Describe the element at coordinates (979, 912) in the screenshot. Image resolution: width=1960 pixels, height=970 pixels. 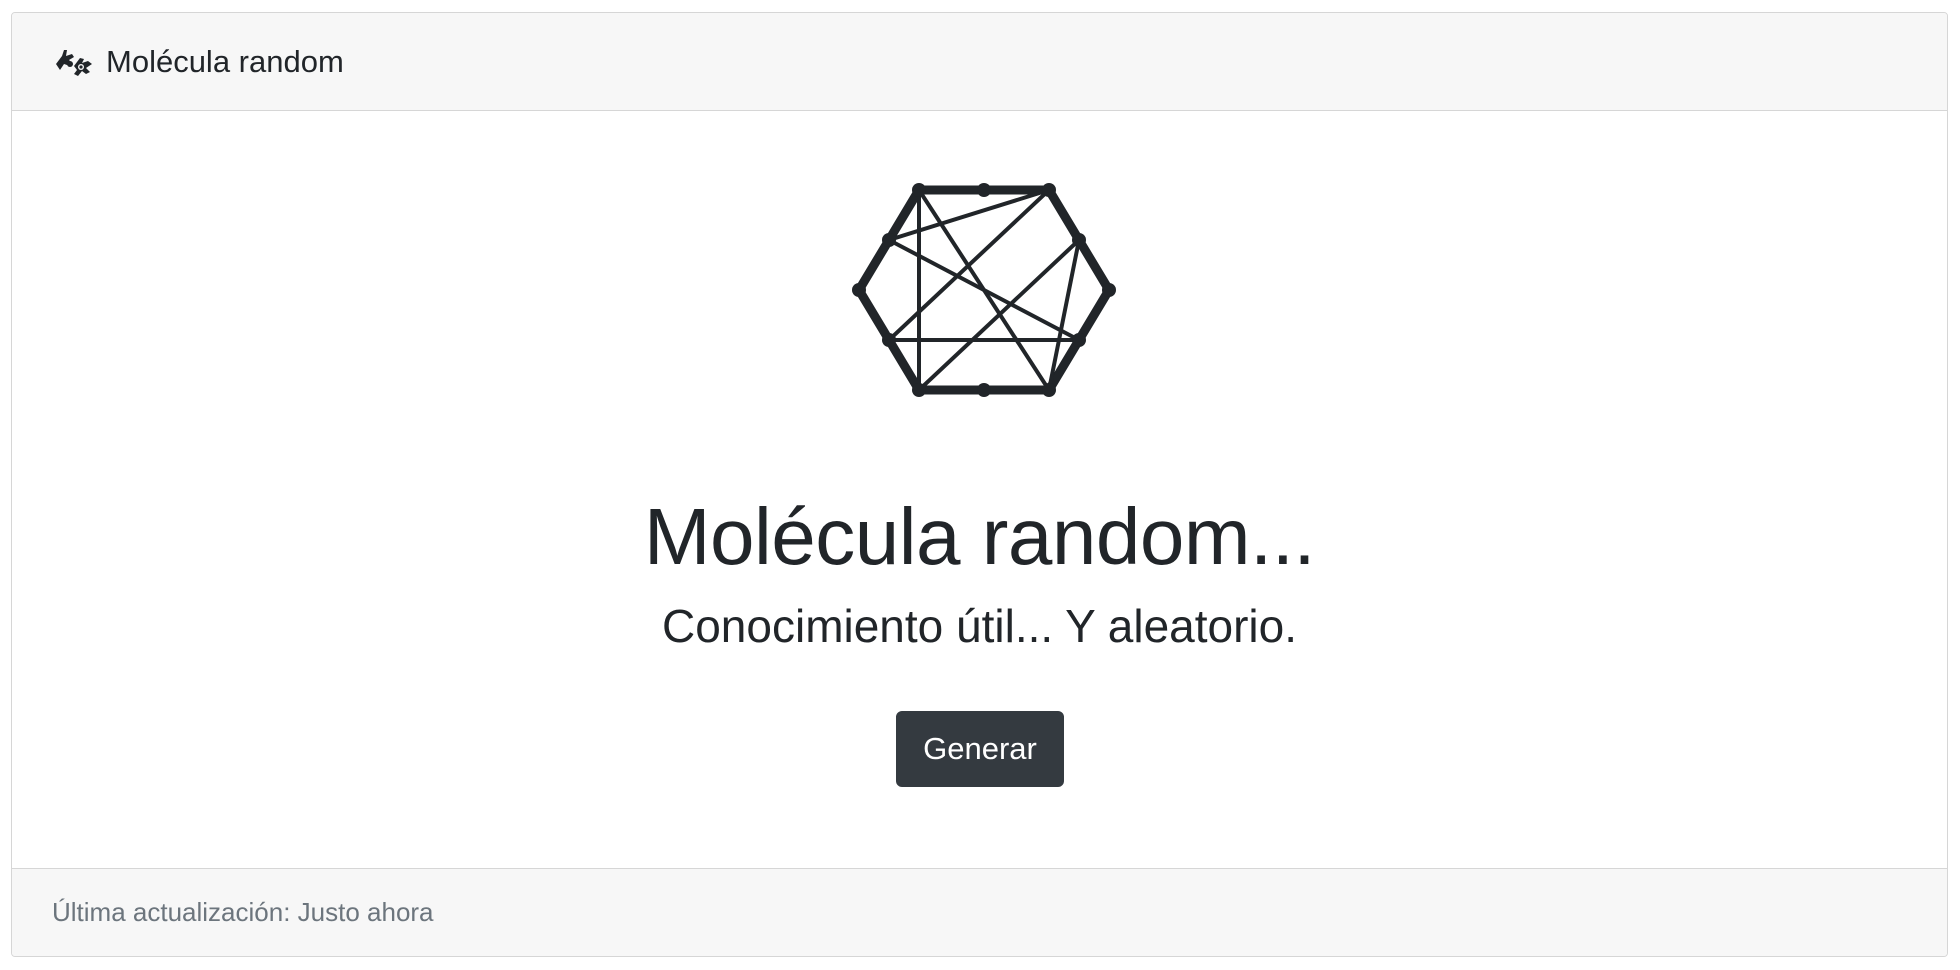
I see `card-footer: Última actualización: Justo ahora` at that location.